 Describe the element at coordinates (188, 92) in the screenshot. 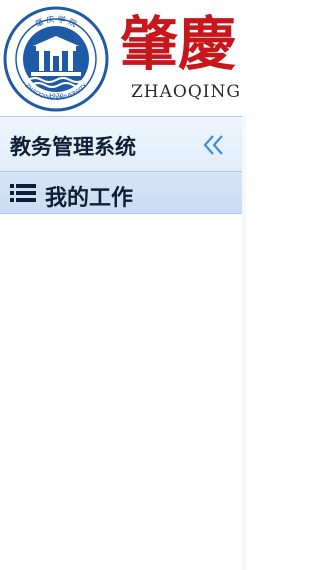

I see `brand-english-name: ZHAOQING U` at that location.